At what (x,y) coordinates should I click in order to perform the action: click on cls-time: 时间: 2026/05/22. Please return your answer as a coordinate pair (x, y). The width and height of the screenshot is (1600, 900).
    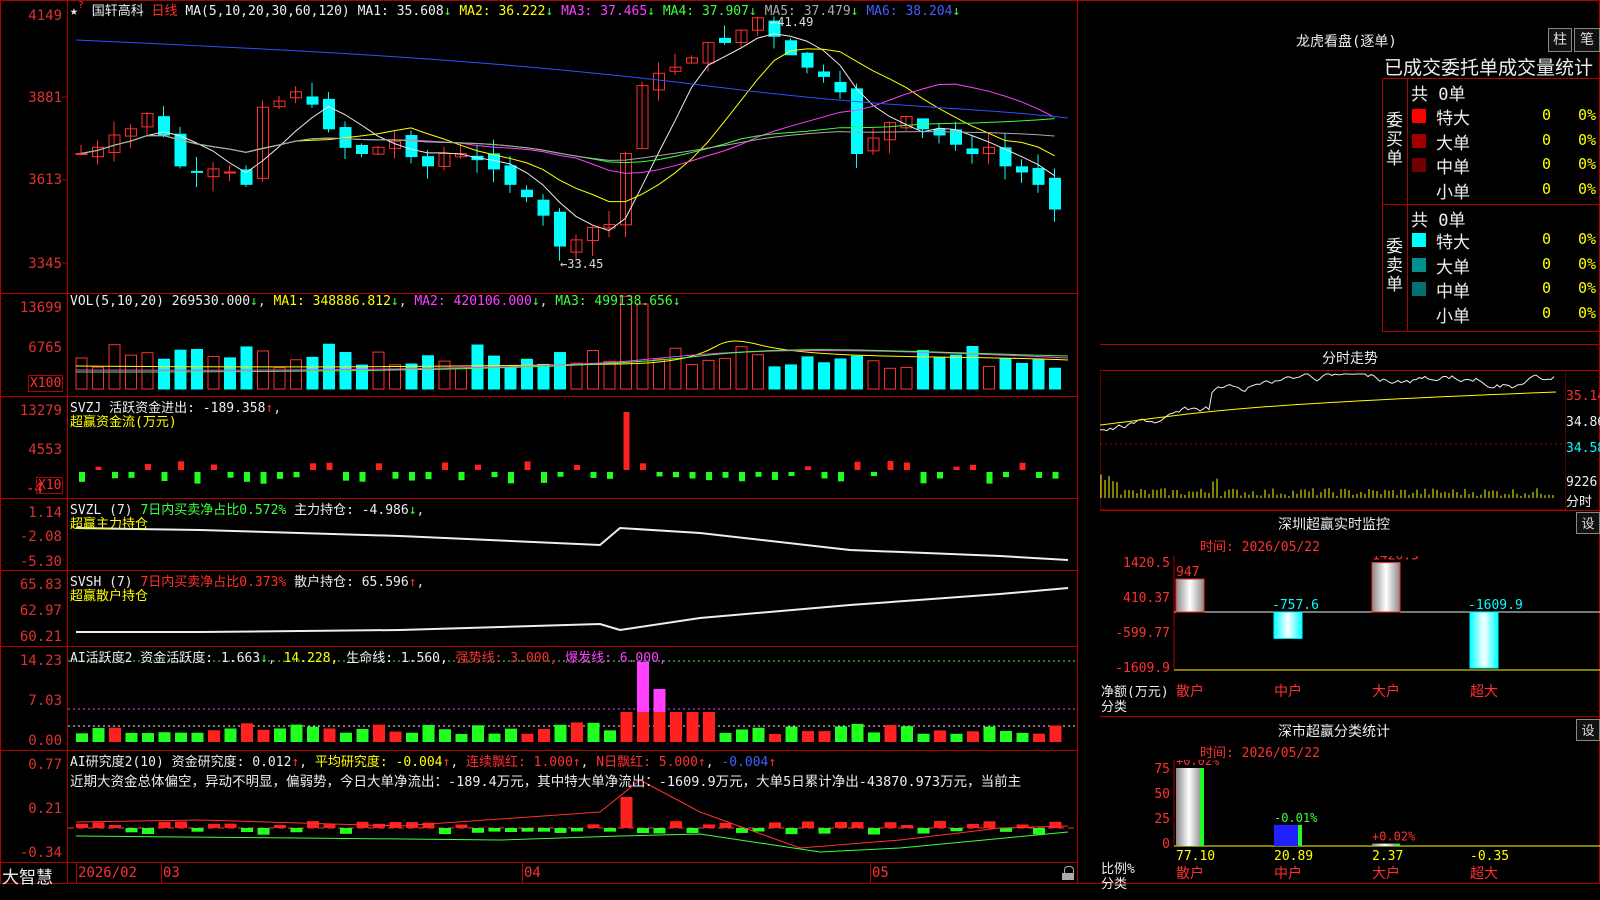
    Looking at the image, I should click on (1260, 753).